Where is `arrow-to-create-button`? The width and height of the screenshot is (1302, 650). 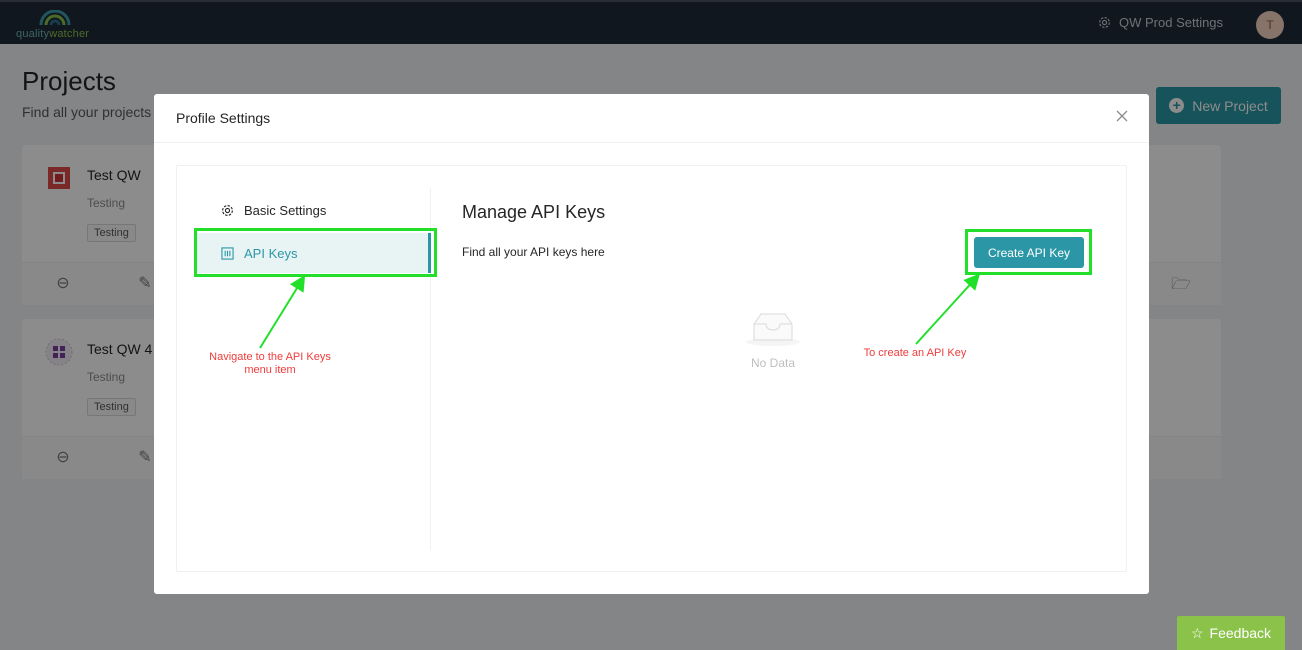
arrow-to-create-button is located at coordinates (948, 309).